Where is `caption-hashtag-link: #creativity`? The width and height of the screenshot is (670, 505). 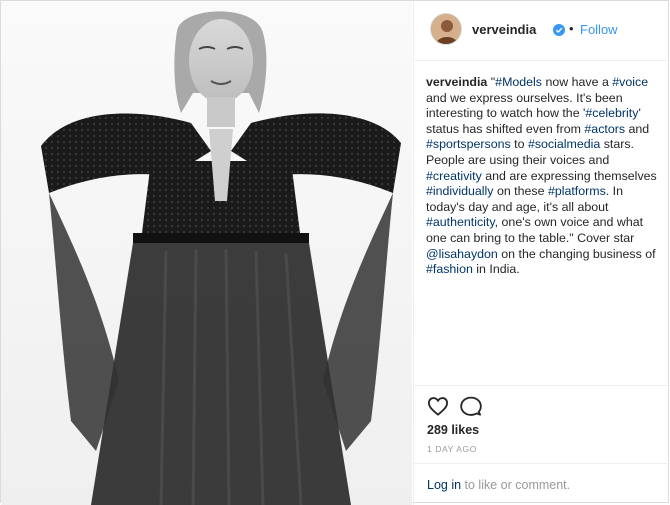
caption-hashtag-link: #creativity is located at coordinates (454, 176).